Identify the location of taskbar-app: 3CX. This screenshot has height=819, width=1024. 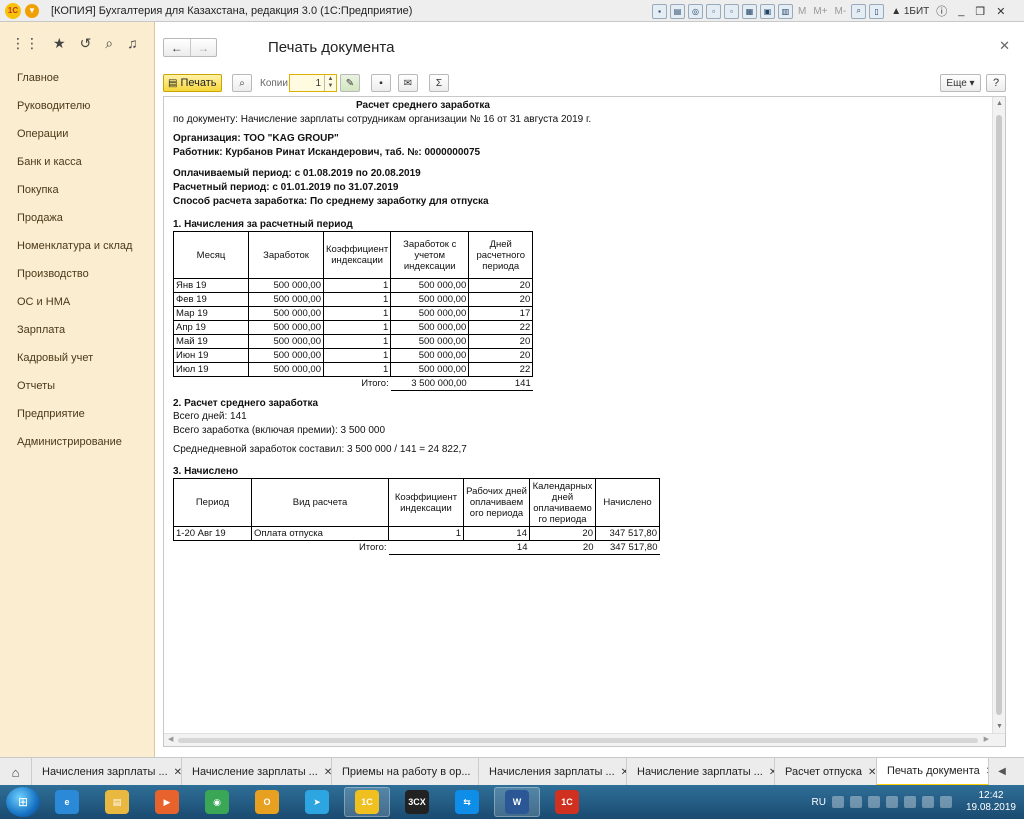
(417, 802).